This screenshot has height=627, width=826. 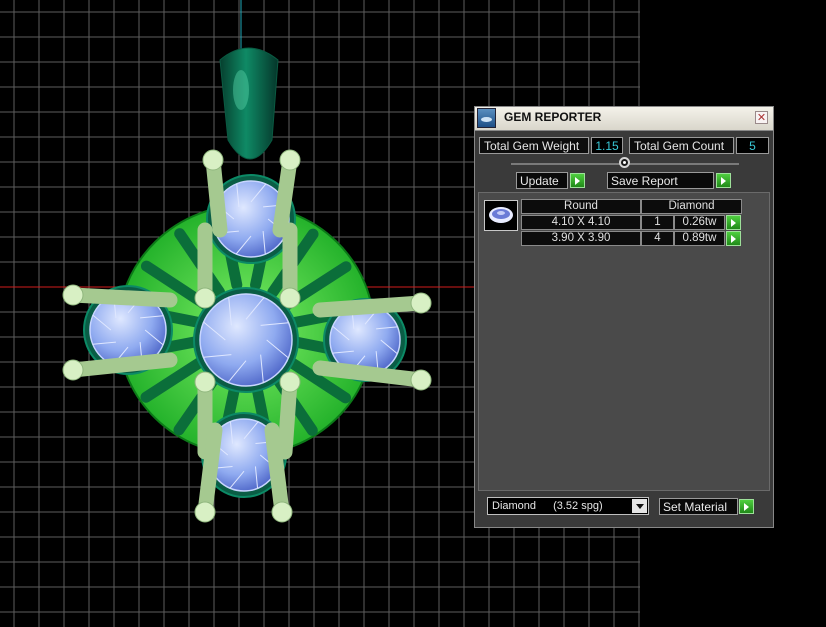 What do you see at coordinates (607, 145) in the screenshot?
I see `total-gem-weight-value: 1.15` at bounding box center [607, 145].